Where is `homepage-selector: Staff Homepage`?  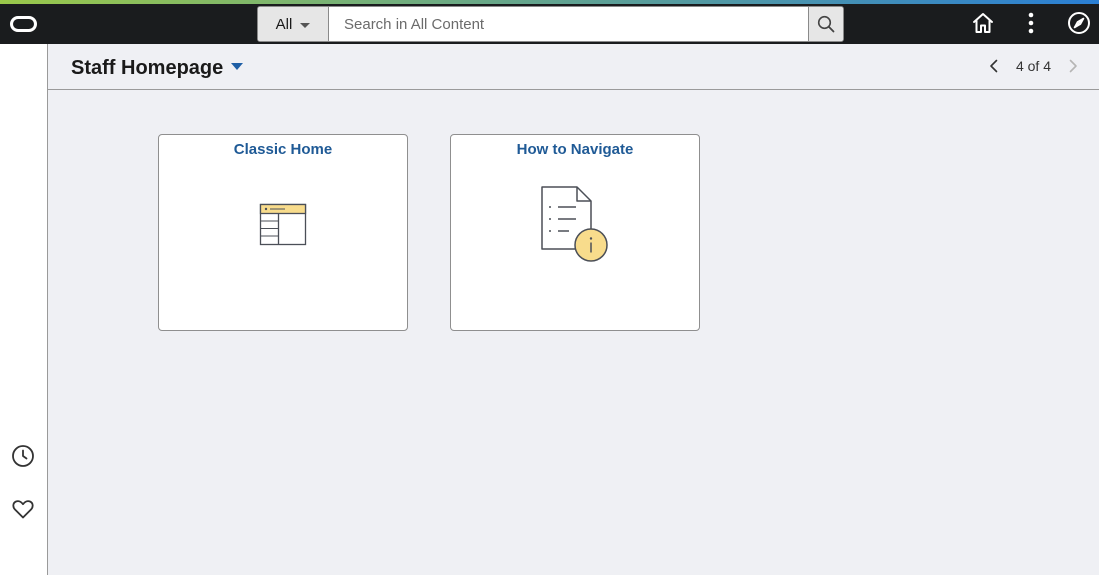 homepage-selector: Staff Homepage is located at coordinates (157, 68).